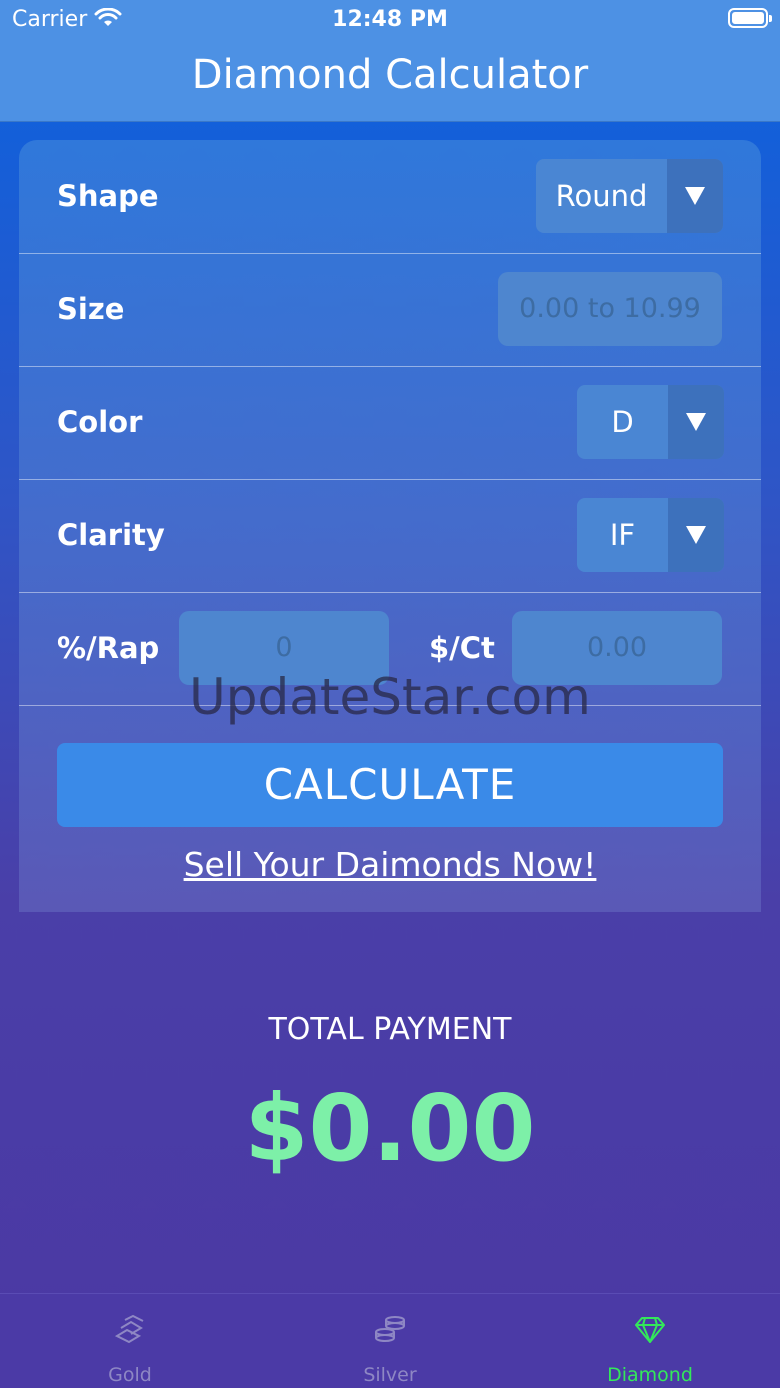  Describe the element at coordinates (390, 864) in the screenshot. I see `sell-diamonds-link: Sell Your Daimonds Now!` at that location.